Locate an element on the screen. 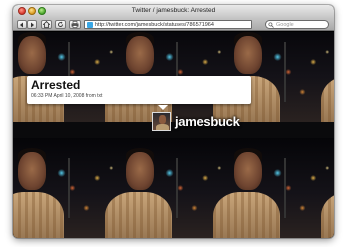 The image size is (348, 247). reload-button is located at coordinates (60, 24).